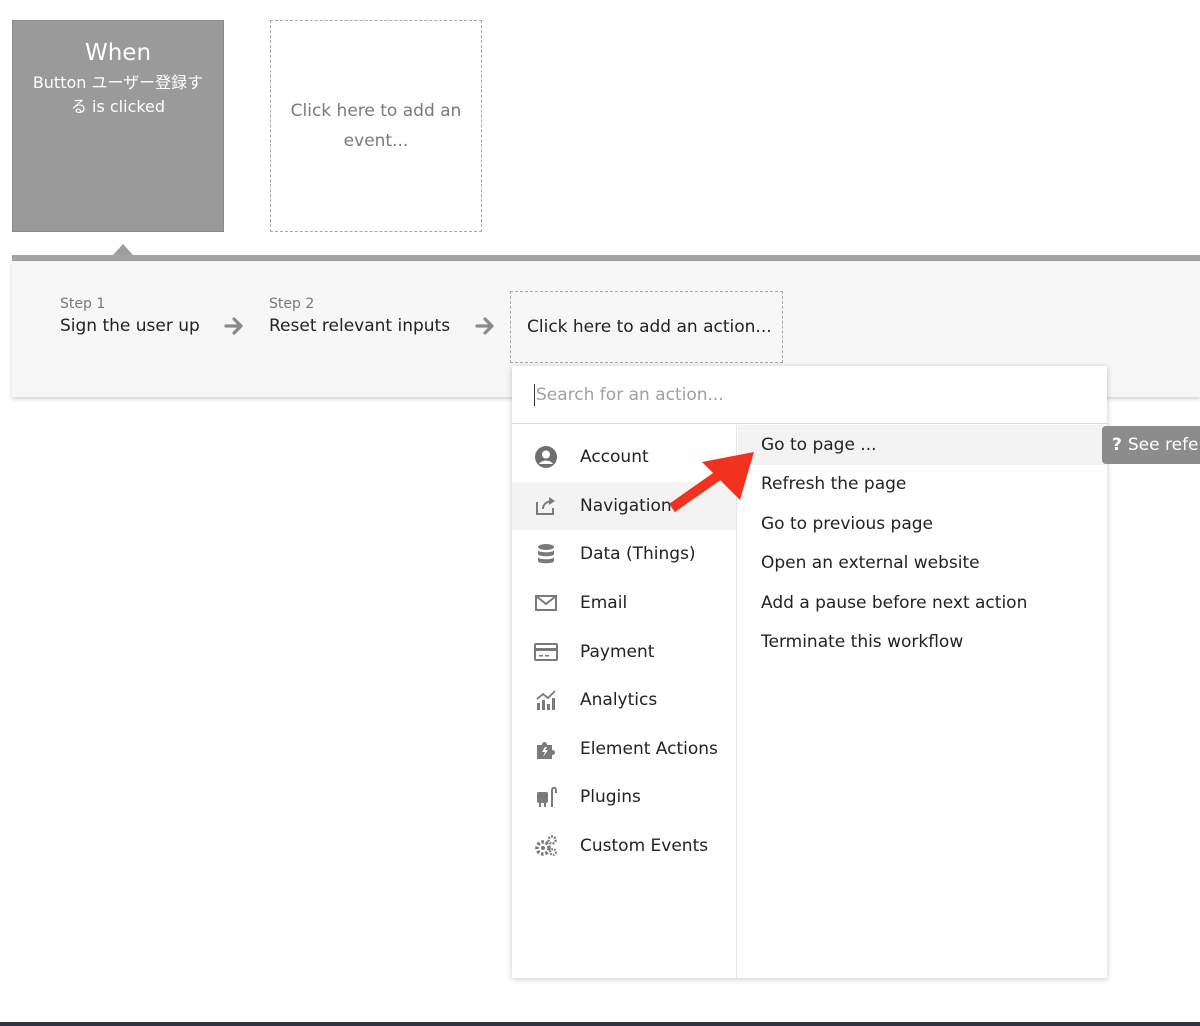 This screenshot has width=1200, height=1026. Describe the element at coordinates (546, 700) in the screenshot. I see `analytics-icon` at that location.